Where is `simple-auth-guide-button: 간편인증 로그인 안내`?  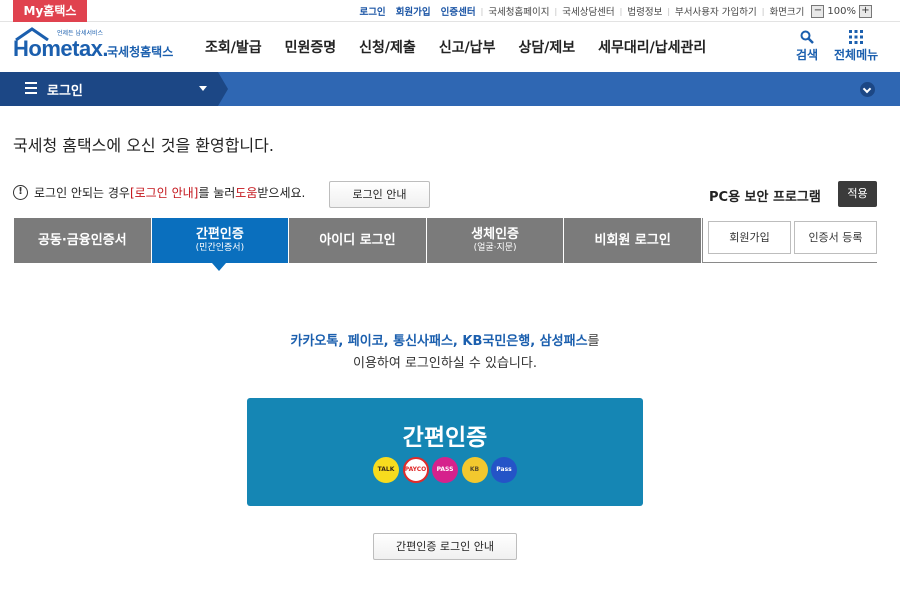 simple-auth-guide-button: 간편인증 로그인 안내 is located at coordinates (445, 546).